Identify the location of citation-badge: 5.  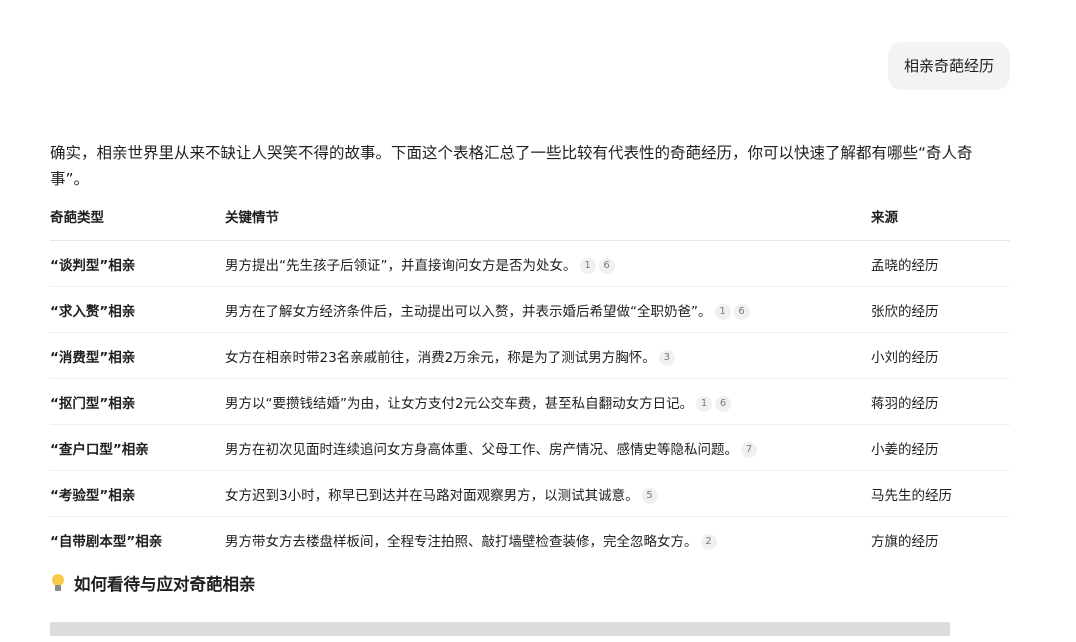
(649, 495).